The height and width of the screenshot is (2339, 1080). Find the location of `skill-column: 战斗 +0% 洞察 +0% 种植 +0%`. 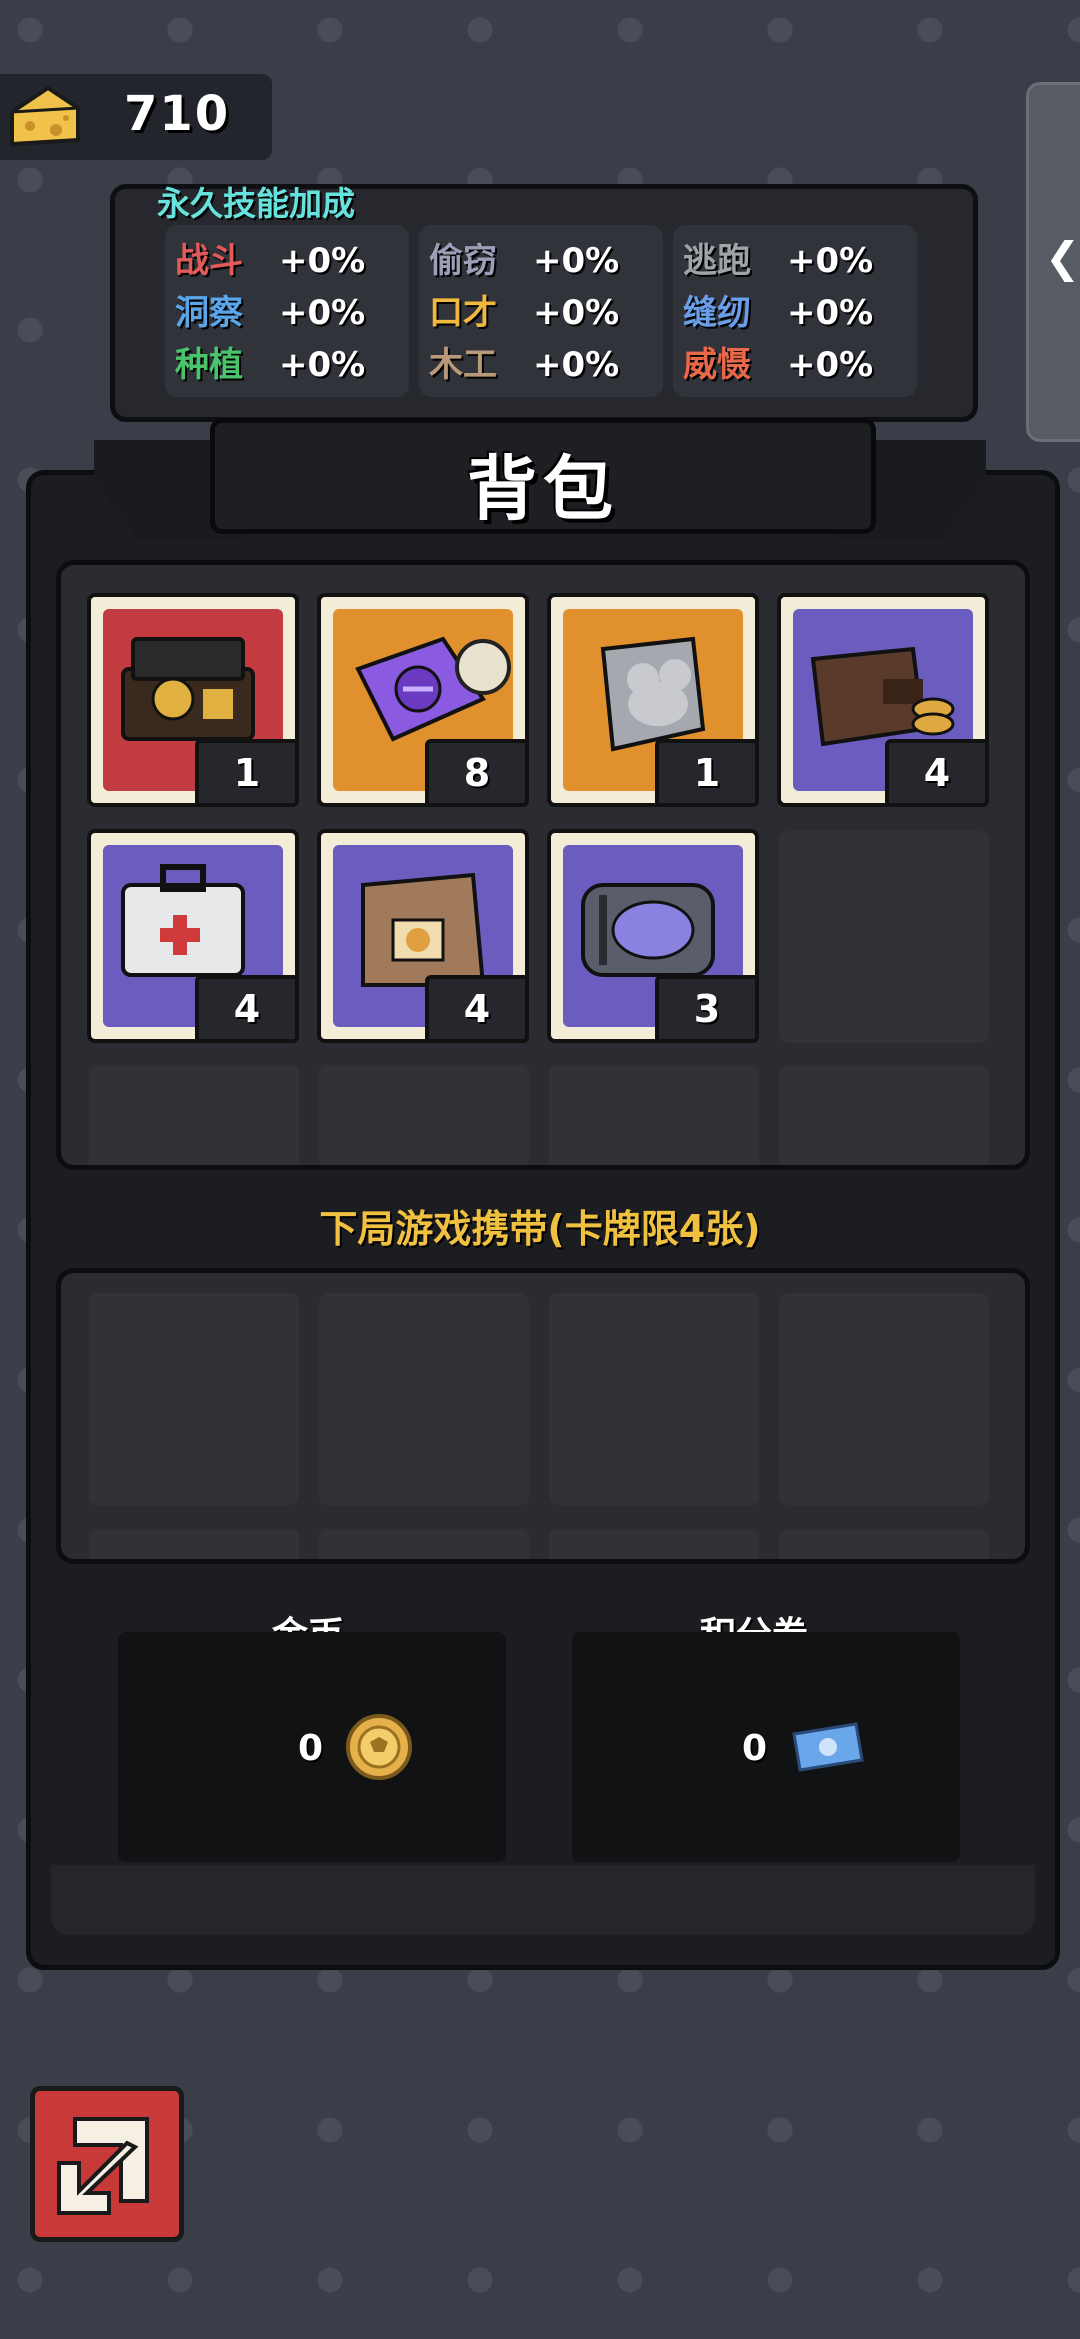

skill-column: 战斗 +0% 洞察 +0% 种植 +0% is located at coordinates (287, 311).